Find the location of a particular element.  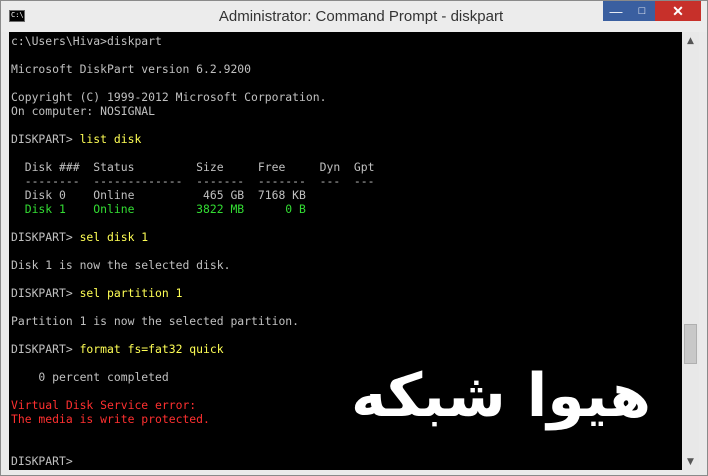

minimize-button: — is located at coordinates (616, 11).